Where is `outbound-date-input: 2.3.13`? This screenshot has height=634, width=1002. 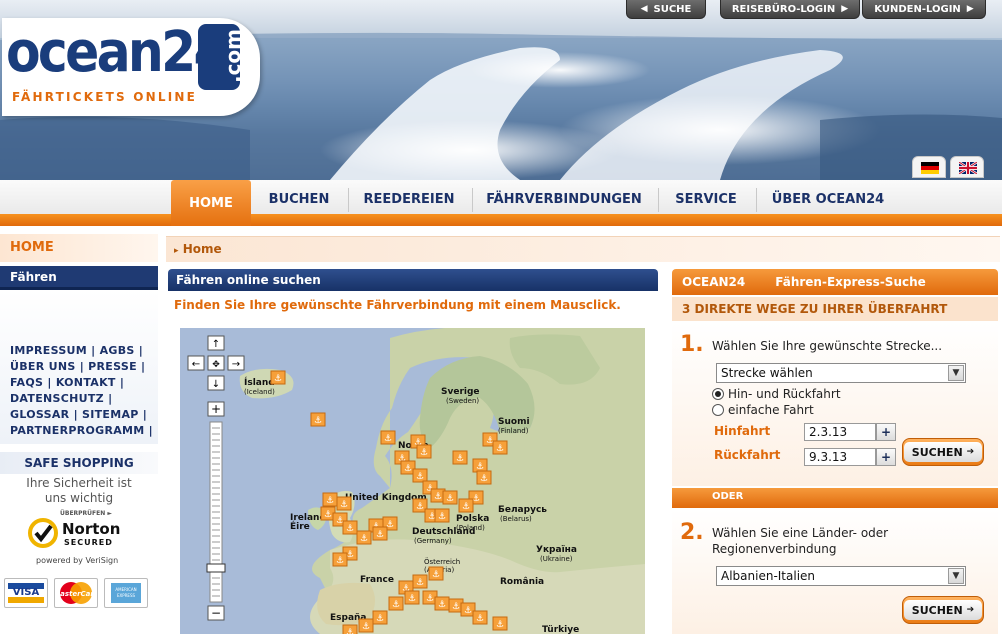
outbound-date-input: 2.3.13 is located at coordinates (840, 432).